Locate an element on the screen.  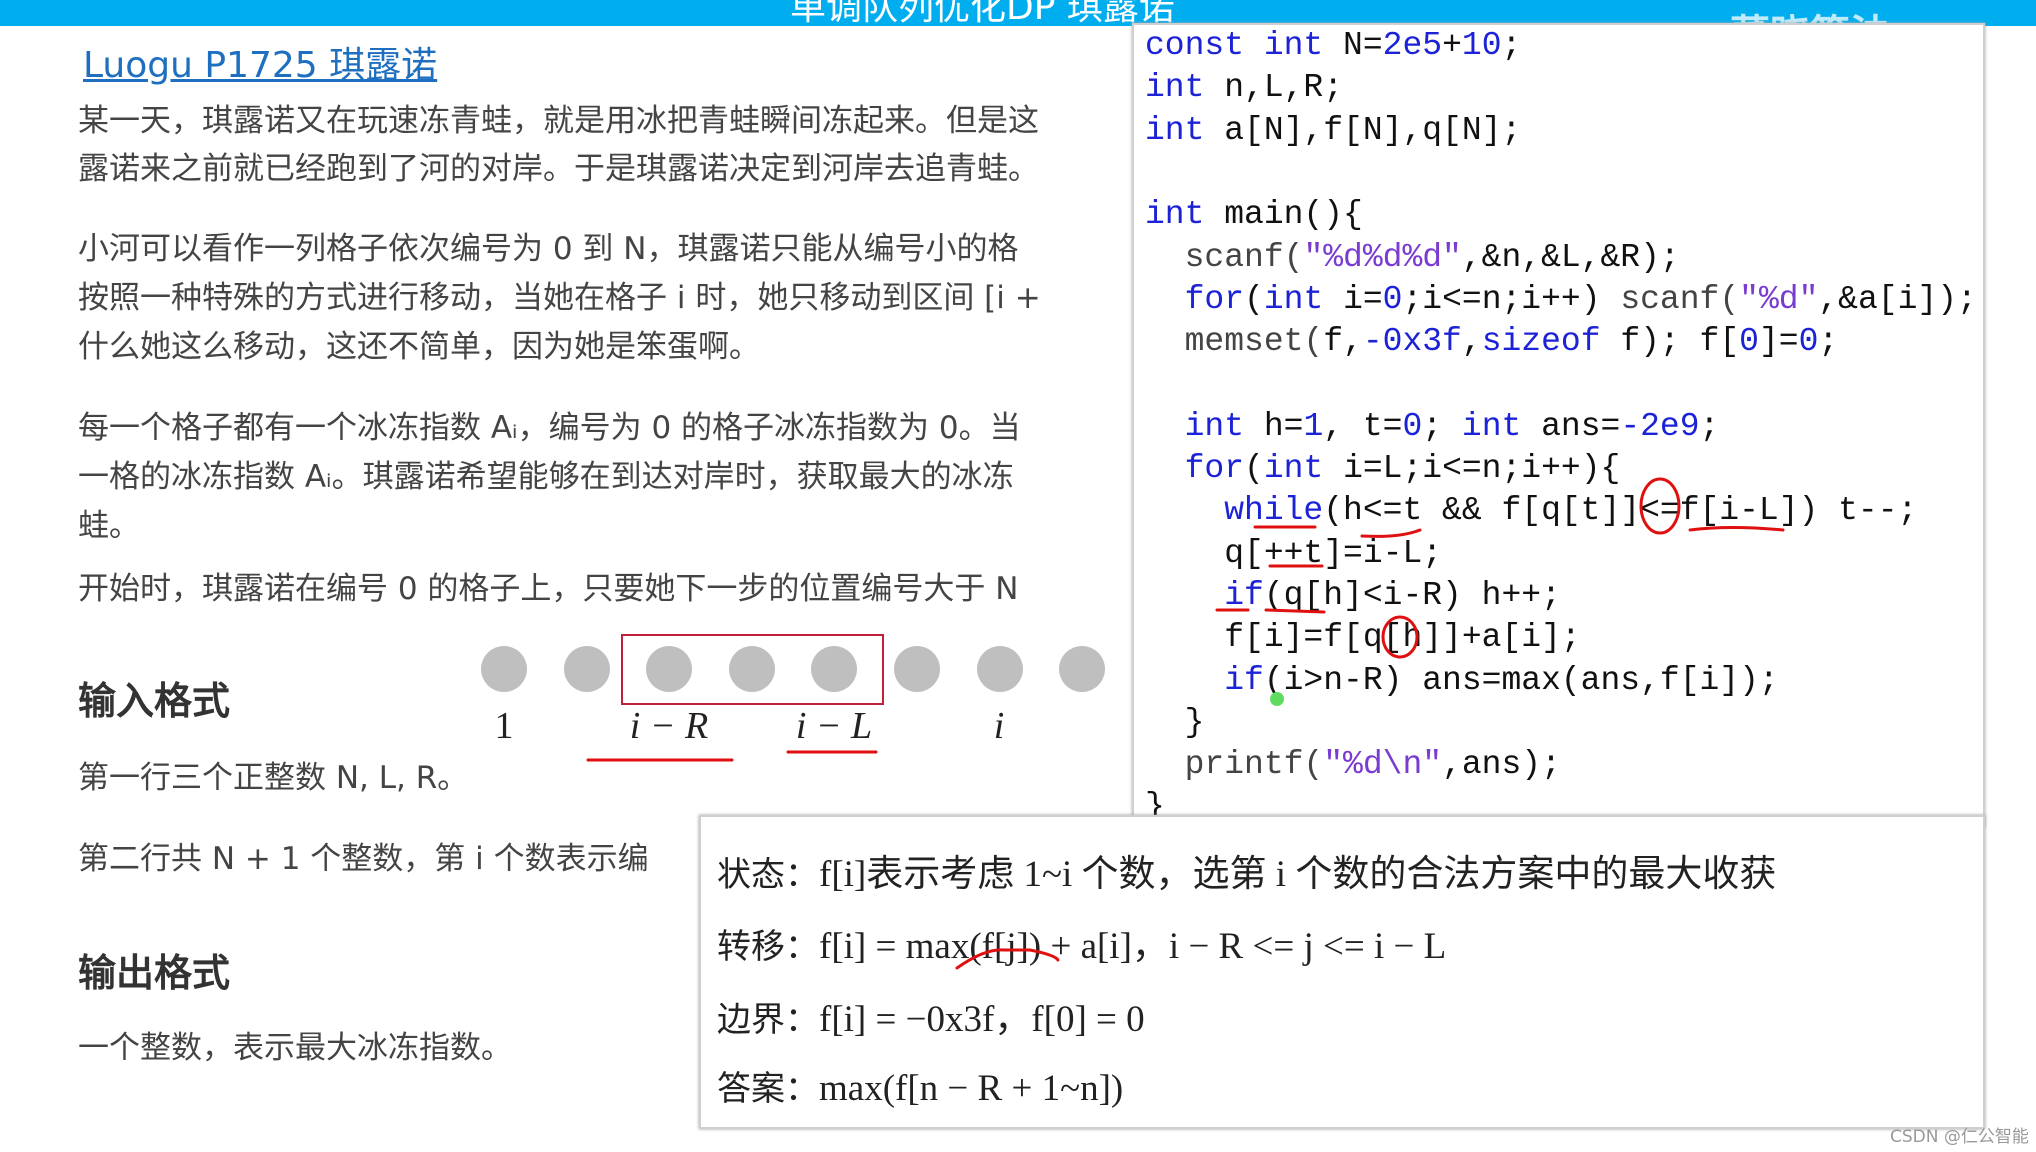
boundary-line: 边界：f[i] = −0x3f，f[0] = 0 is located at coordinates (931, 1015).